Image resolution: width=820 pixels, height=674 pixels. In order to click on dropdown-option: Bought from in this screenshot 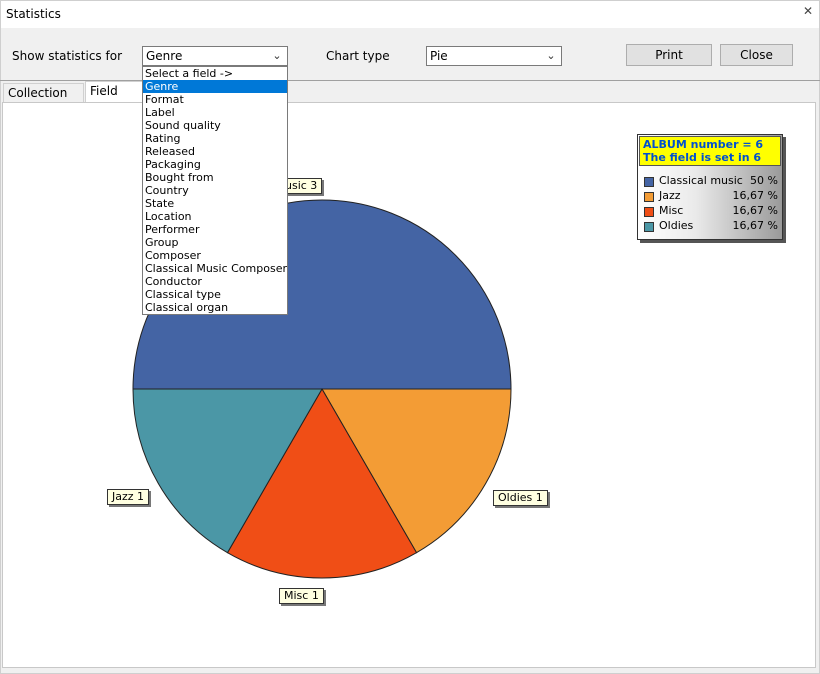, I will do `click(215, 177)`.